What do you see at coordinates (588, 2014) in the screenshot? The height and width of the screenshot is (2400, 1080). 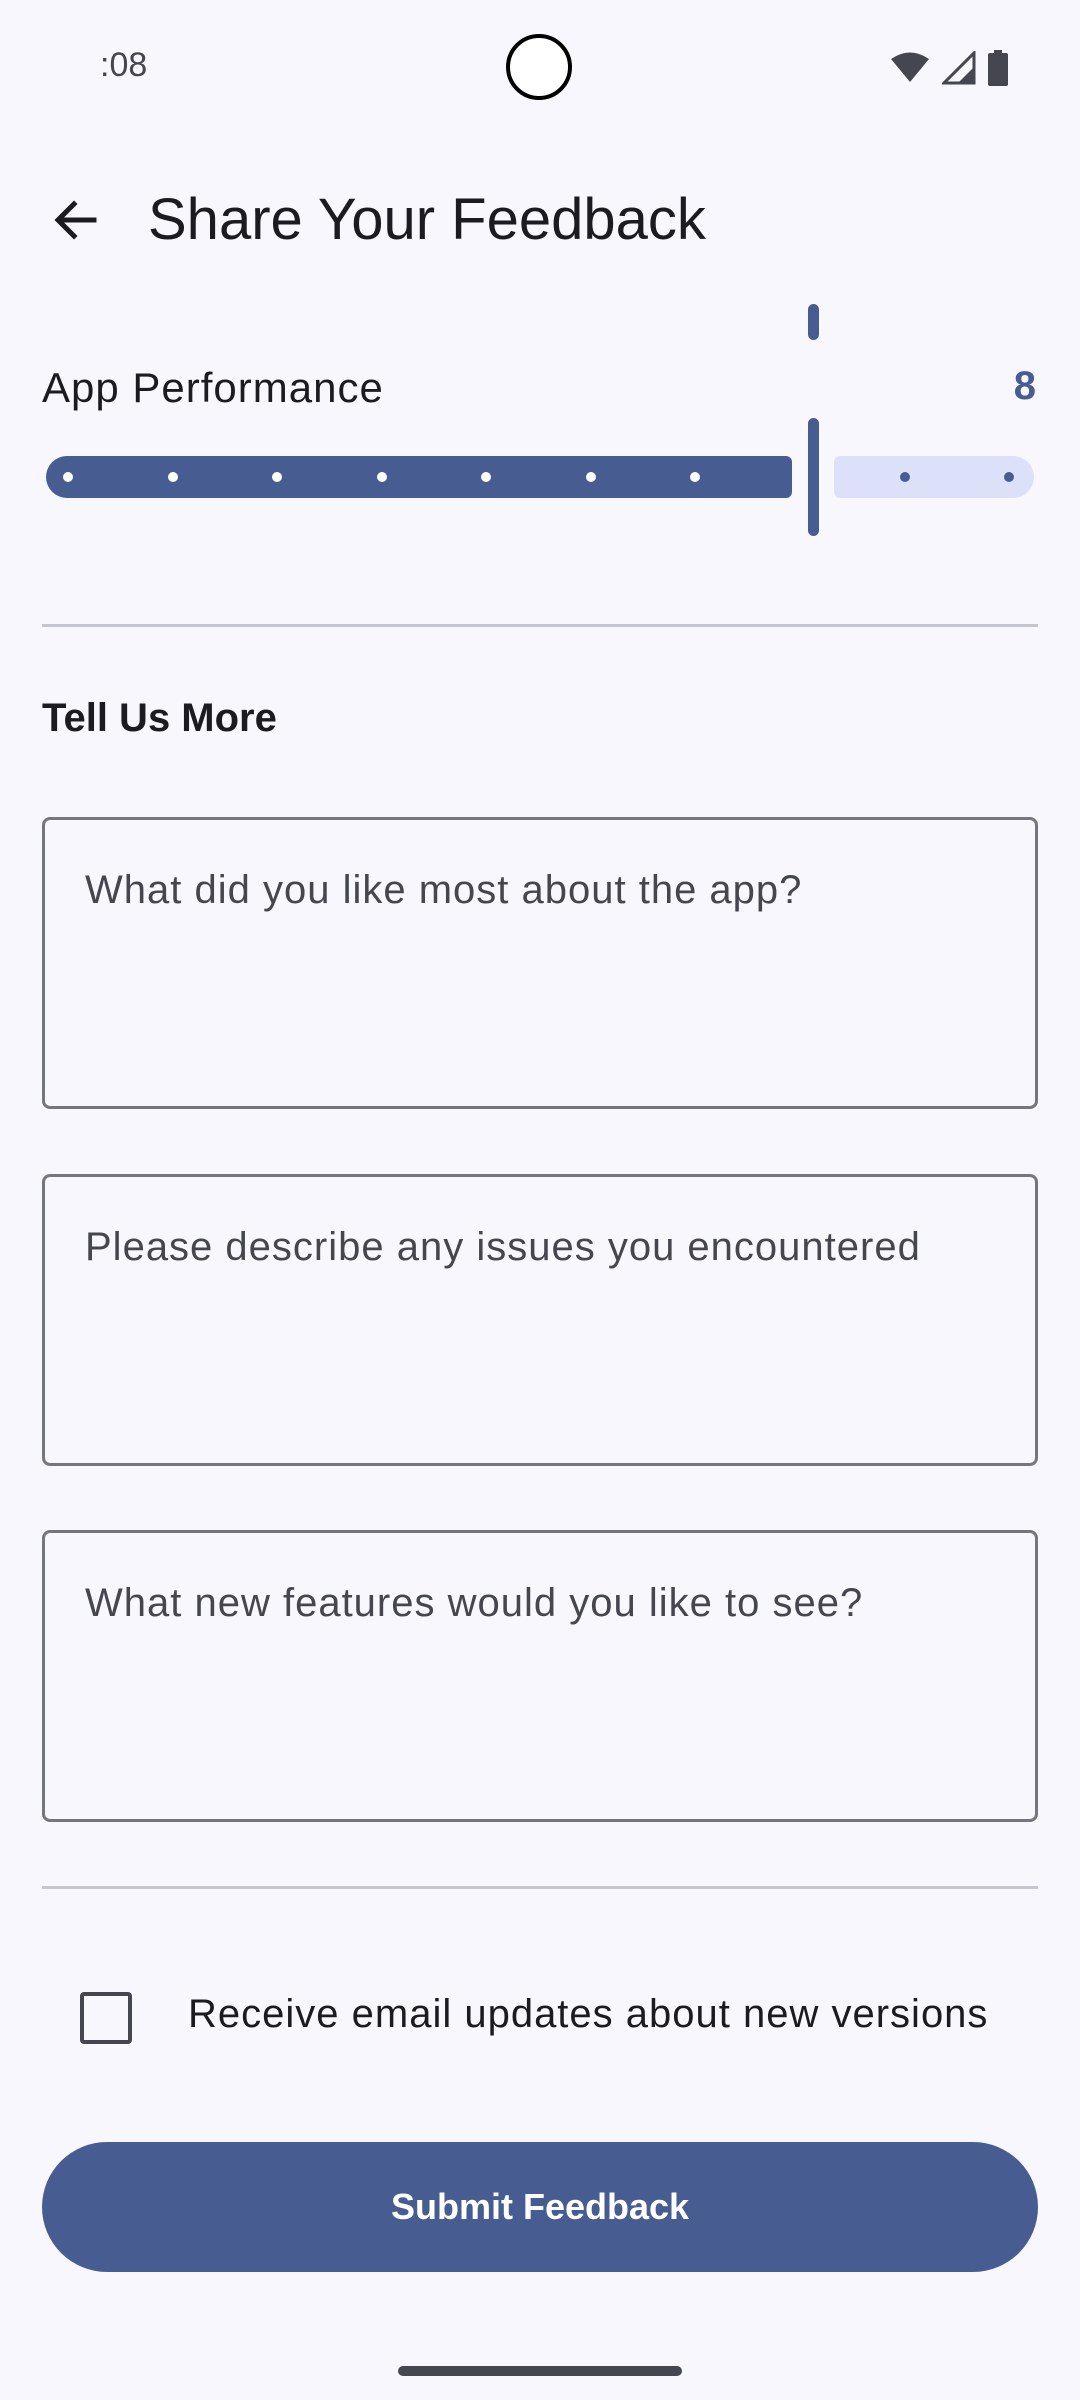 I see `email-updates-label: Receive email updates about new versions` at bounding box center [588, 2014].